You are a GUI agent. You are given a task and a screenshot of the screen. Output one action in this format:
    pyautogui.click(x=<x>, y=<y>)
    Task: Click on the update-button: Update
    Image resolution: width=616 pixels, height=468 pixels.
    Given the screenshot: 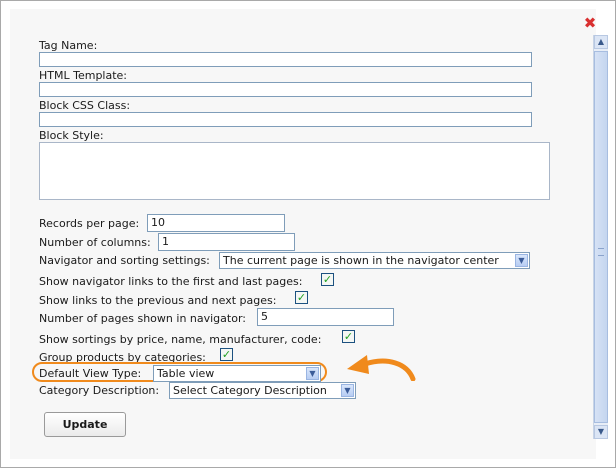 What is the action you would take?
    pyautogui.click(x=85, y=424)
    